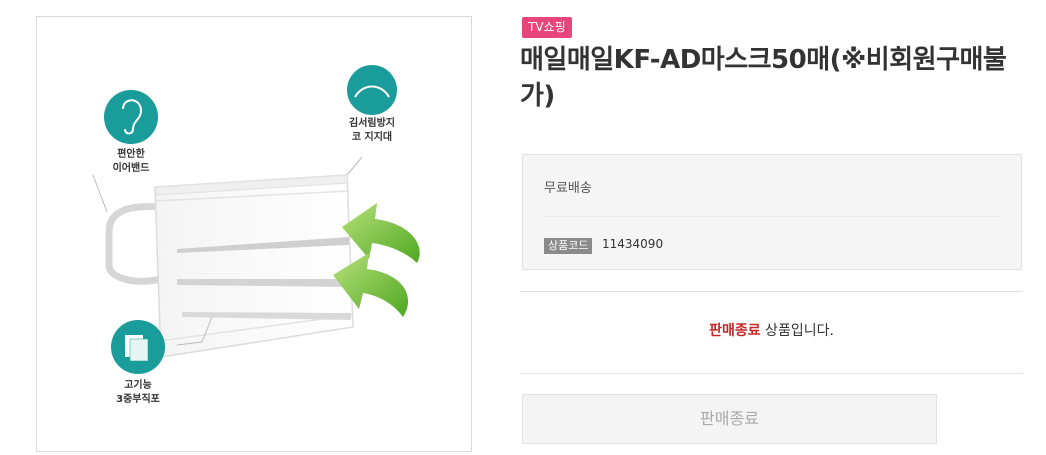 Image resolution: width=1046 pixels, height=455 pixels. I want to click on layers-icon, so click(138, 347).